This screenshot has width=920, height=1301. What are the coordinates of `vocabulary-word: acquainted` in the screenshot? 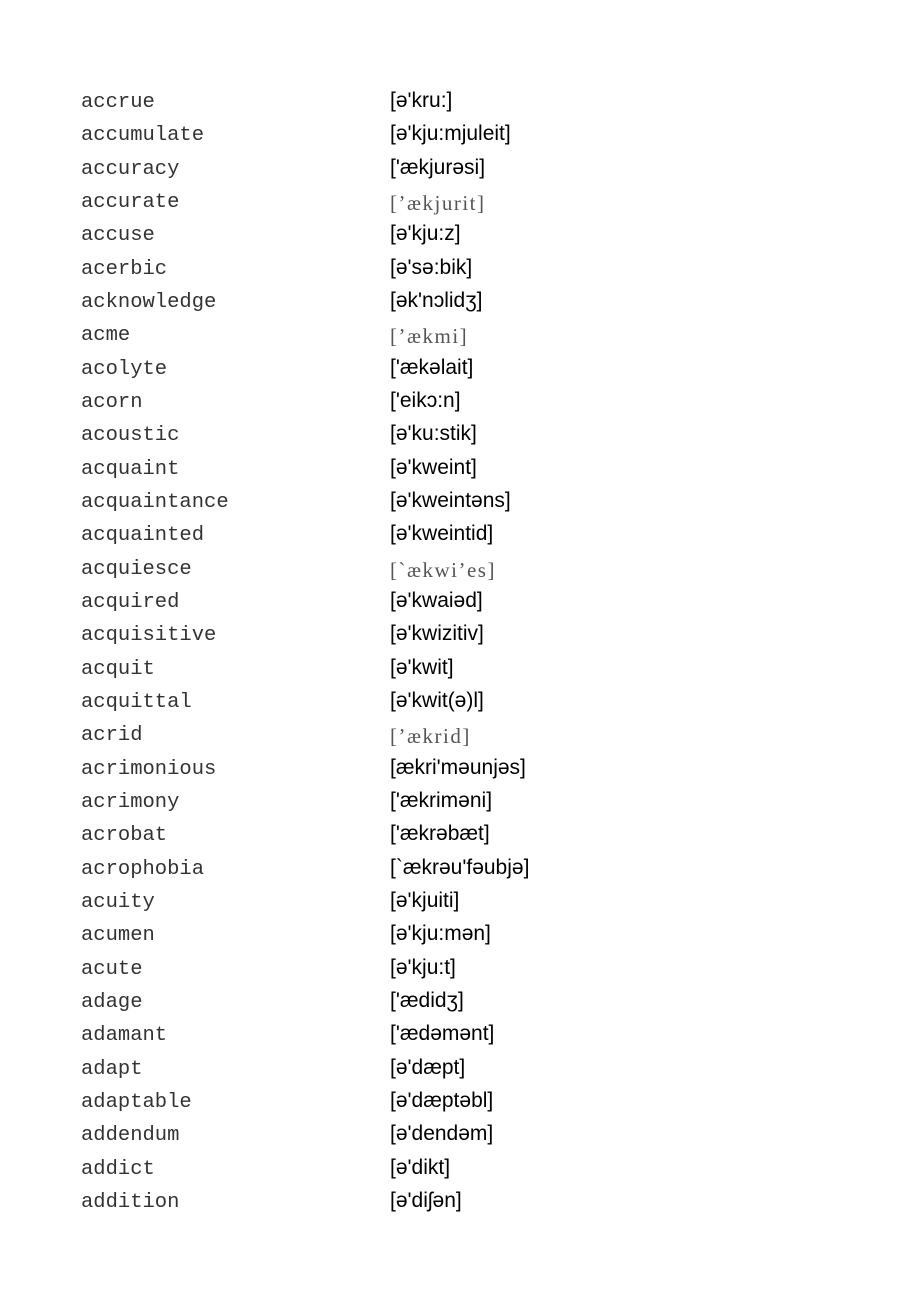 It's located at (143, 536).